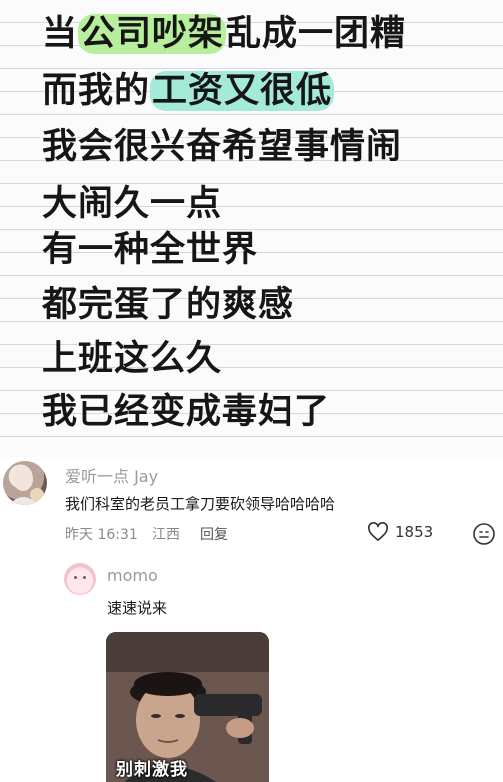 The height and width of the screenshot is (782, 503). Describe the element at coordinates (186, 412) in the screenshot. I see `post-line-8: 我已经变成毒妇了` at that location.